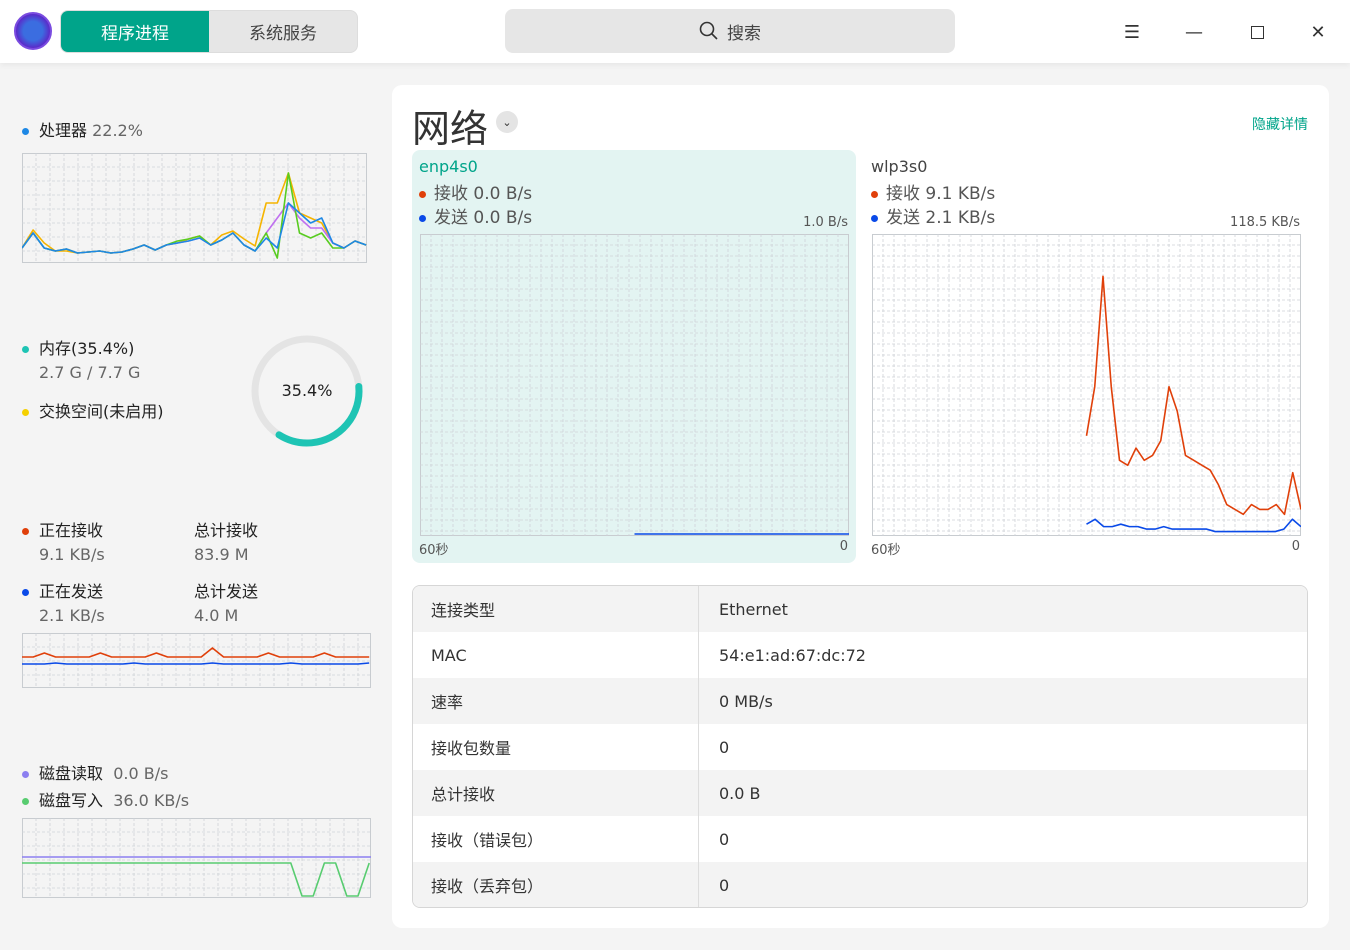 The width and height of the screenshot is (1350, 950). I want to click on details-row: 速率 0 MB/s, so click(860, 701).